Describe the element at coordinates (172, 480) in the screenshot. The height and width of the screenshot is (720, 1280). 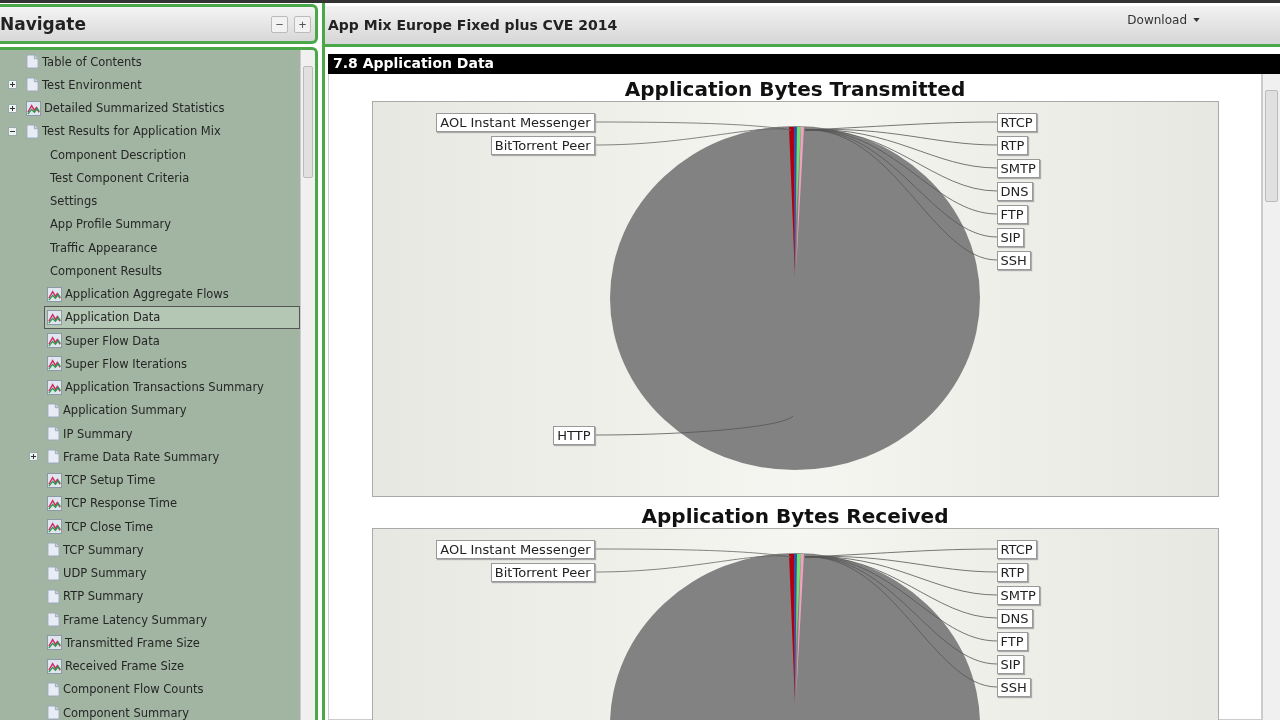
I see `tree-item: TCP Setup Time` at that location.